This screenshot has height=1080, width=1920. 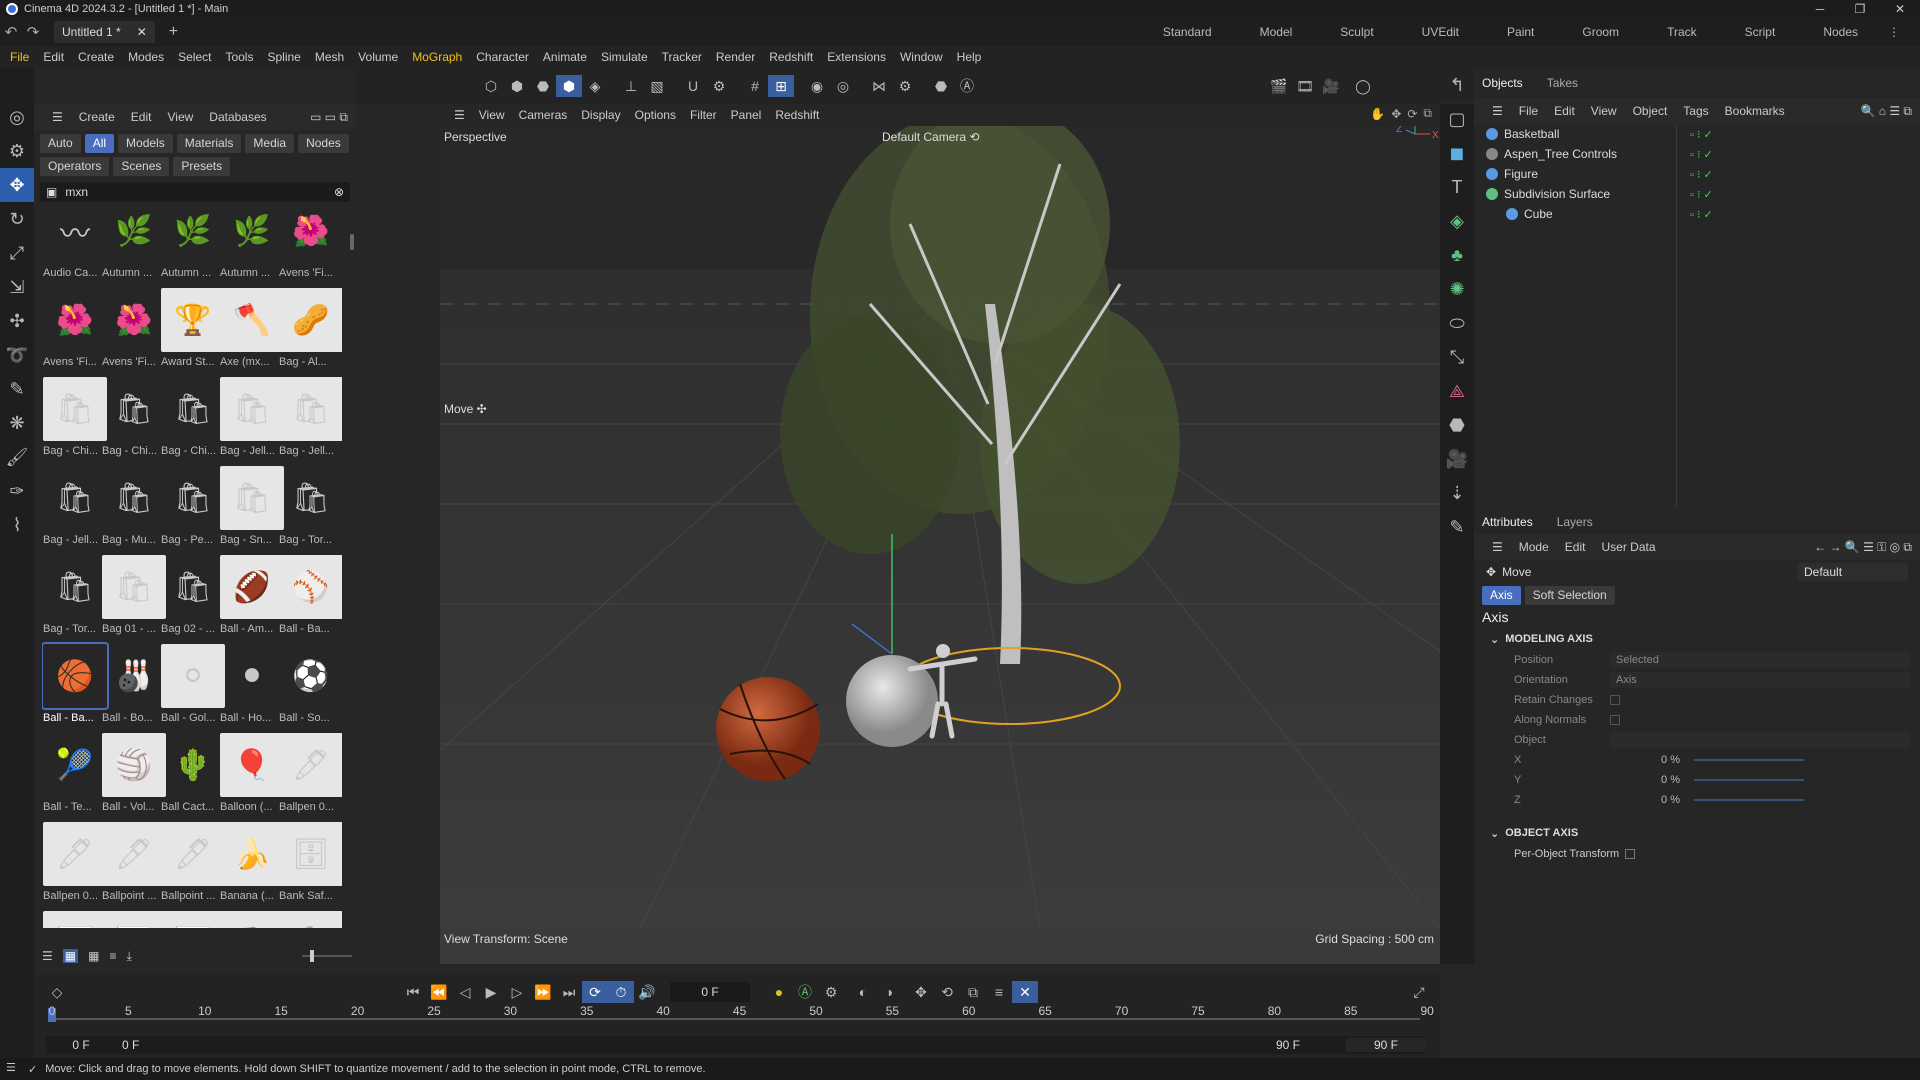 What do you see at coordinates (17, 389) in the screenshot?
I see `knife-tool-icon: ✎` at bounding box center [17, 389].